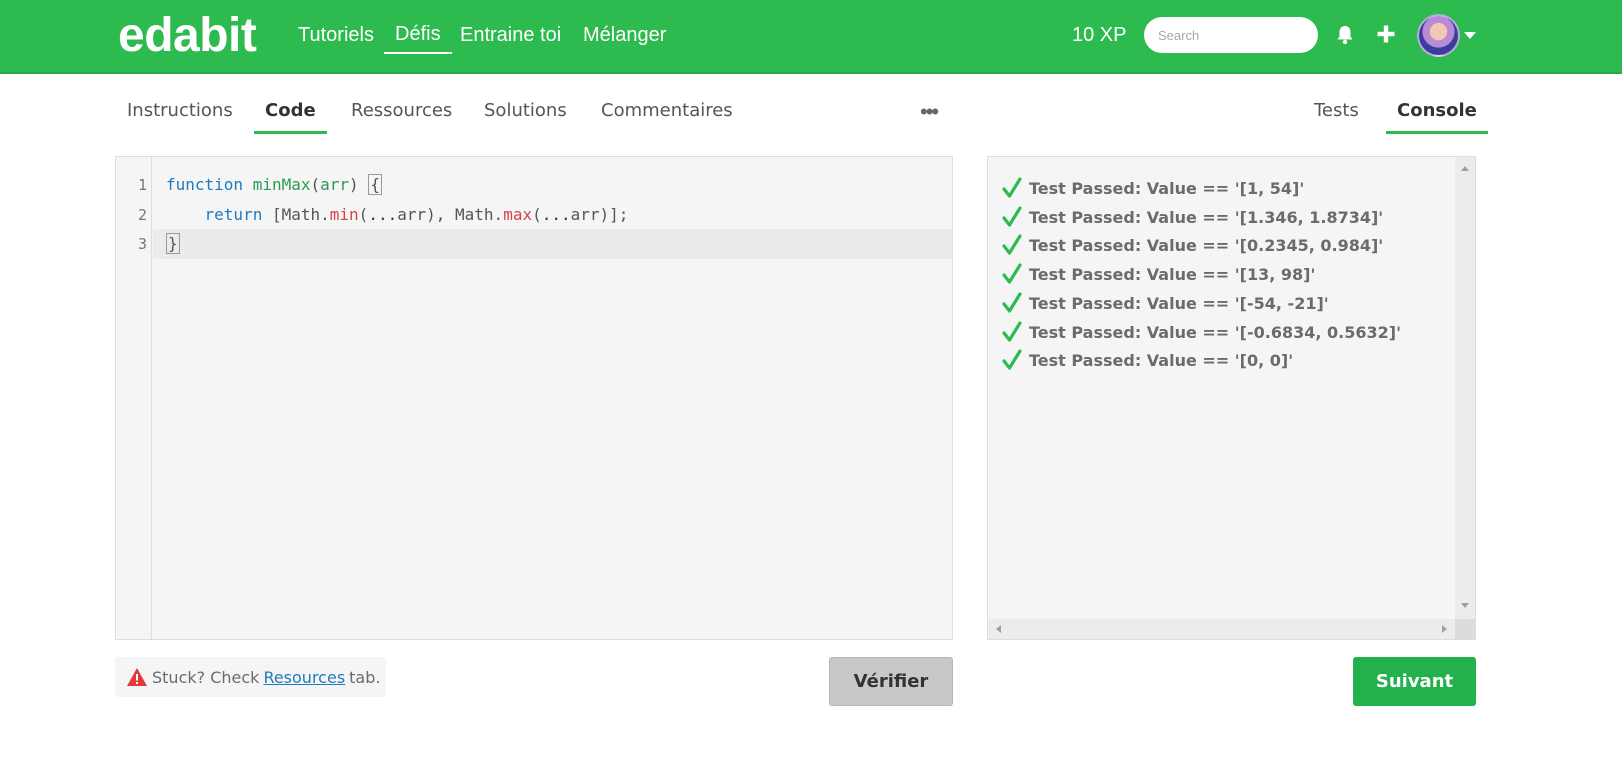 This screenshot has height=767, width=1622. Describe the element at coordinates (1437, 117) in the screenshot. I see `tab-console: Console` at that location.